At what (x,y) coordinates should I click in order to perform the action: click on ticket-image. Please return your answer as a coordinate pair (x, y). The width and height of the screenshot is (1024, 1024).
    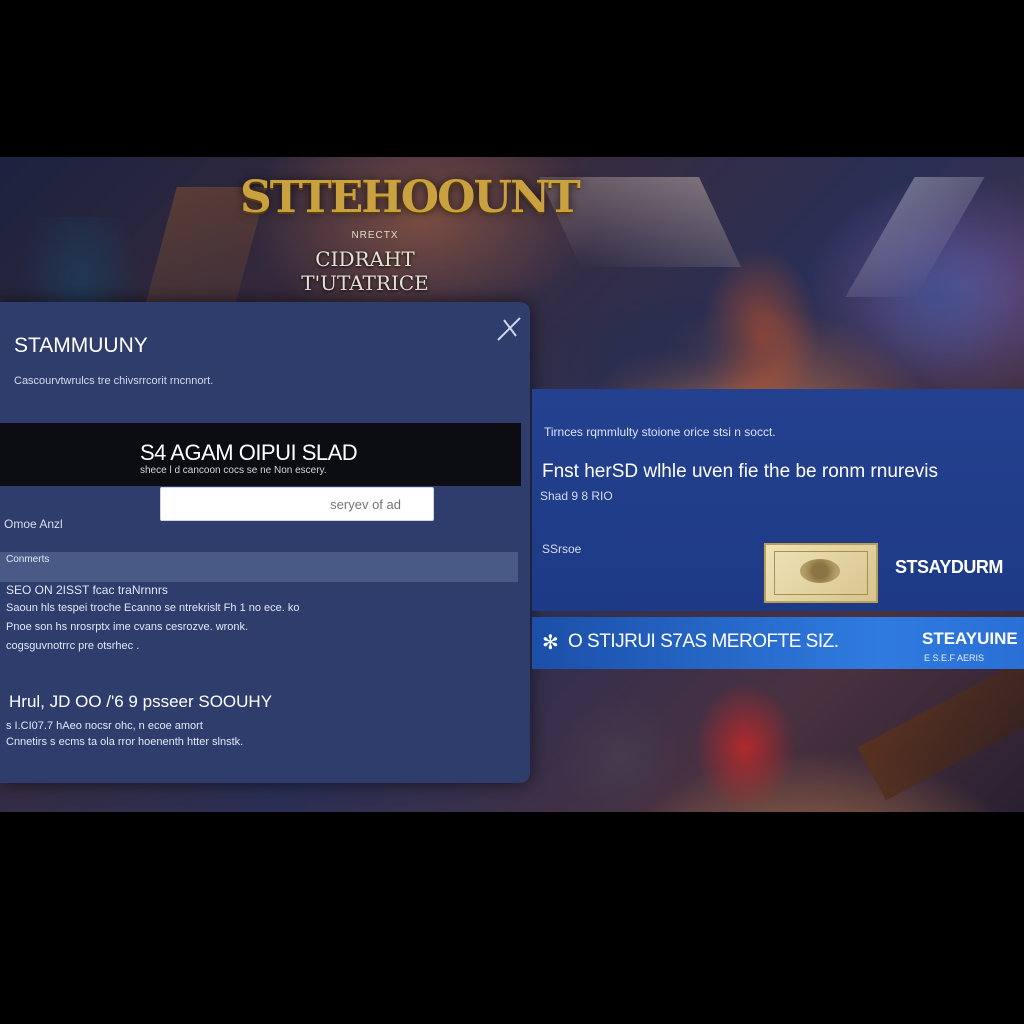
    Looking at the image, I should click on (821, 573).